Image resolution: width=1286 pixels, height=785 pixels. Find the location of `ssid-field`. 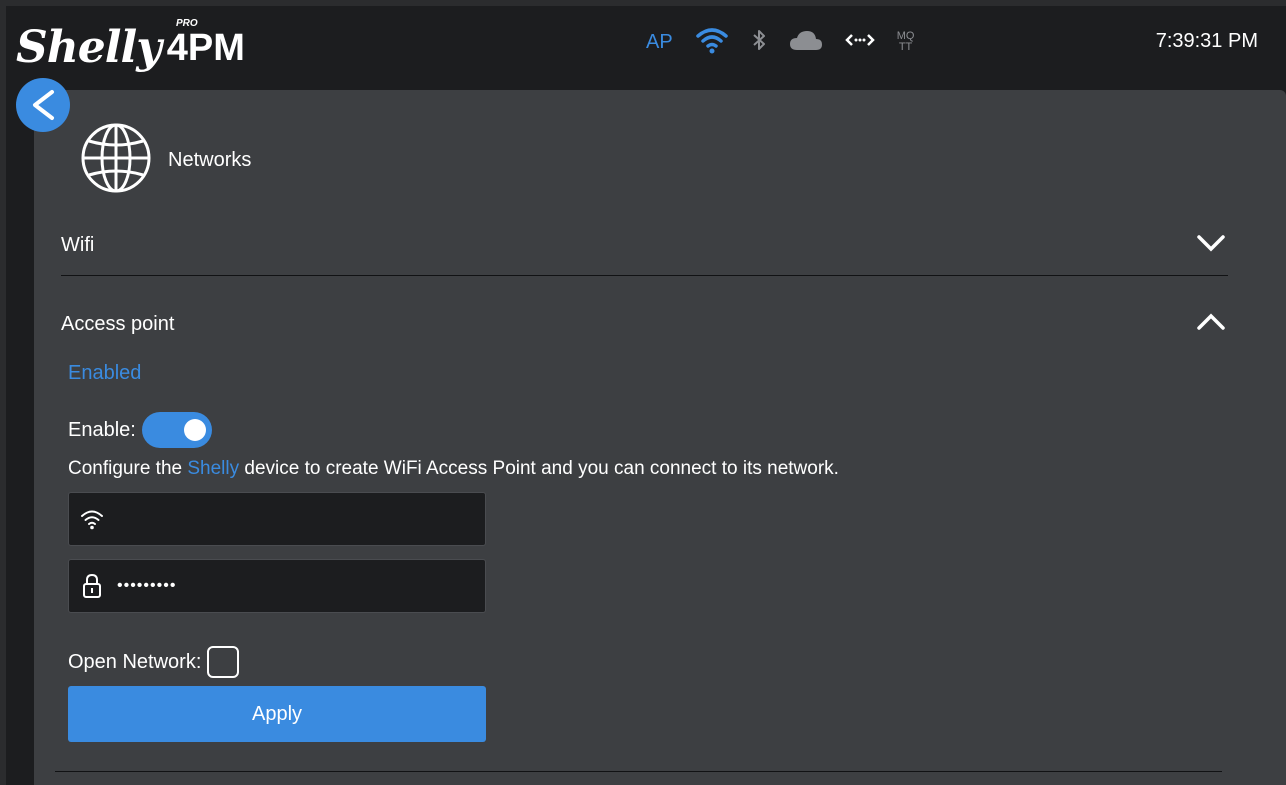

ssid-field is located at coordinates (277, 519).